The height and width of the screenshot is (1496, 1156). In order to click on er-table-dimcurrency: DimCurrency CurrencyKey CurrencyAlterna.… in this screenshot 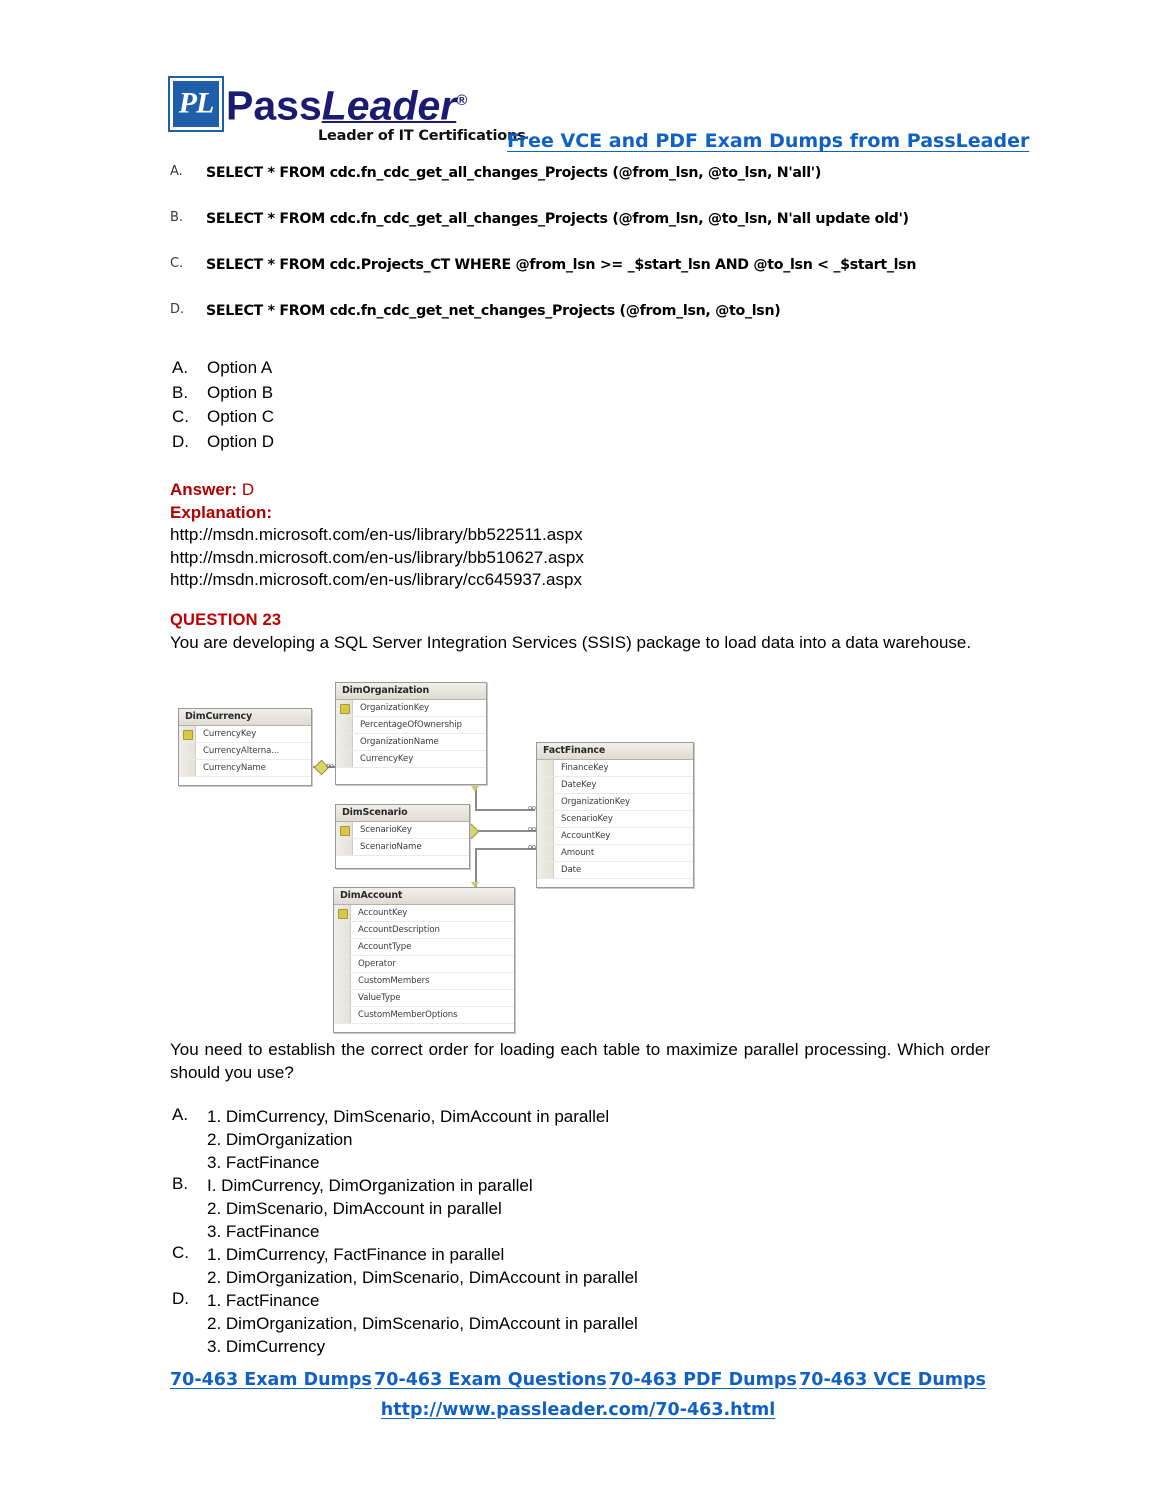, I will do `click(245, 747)`.